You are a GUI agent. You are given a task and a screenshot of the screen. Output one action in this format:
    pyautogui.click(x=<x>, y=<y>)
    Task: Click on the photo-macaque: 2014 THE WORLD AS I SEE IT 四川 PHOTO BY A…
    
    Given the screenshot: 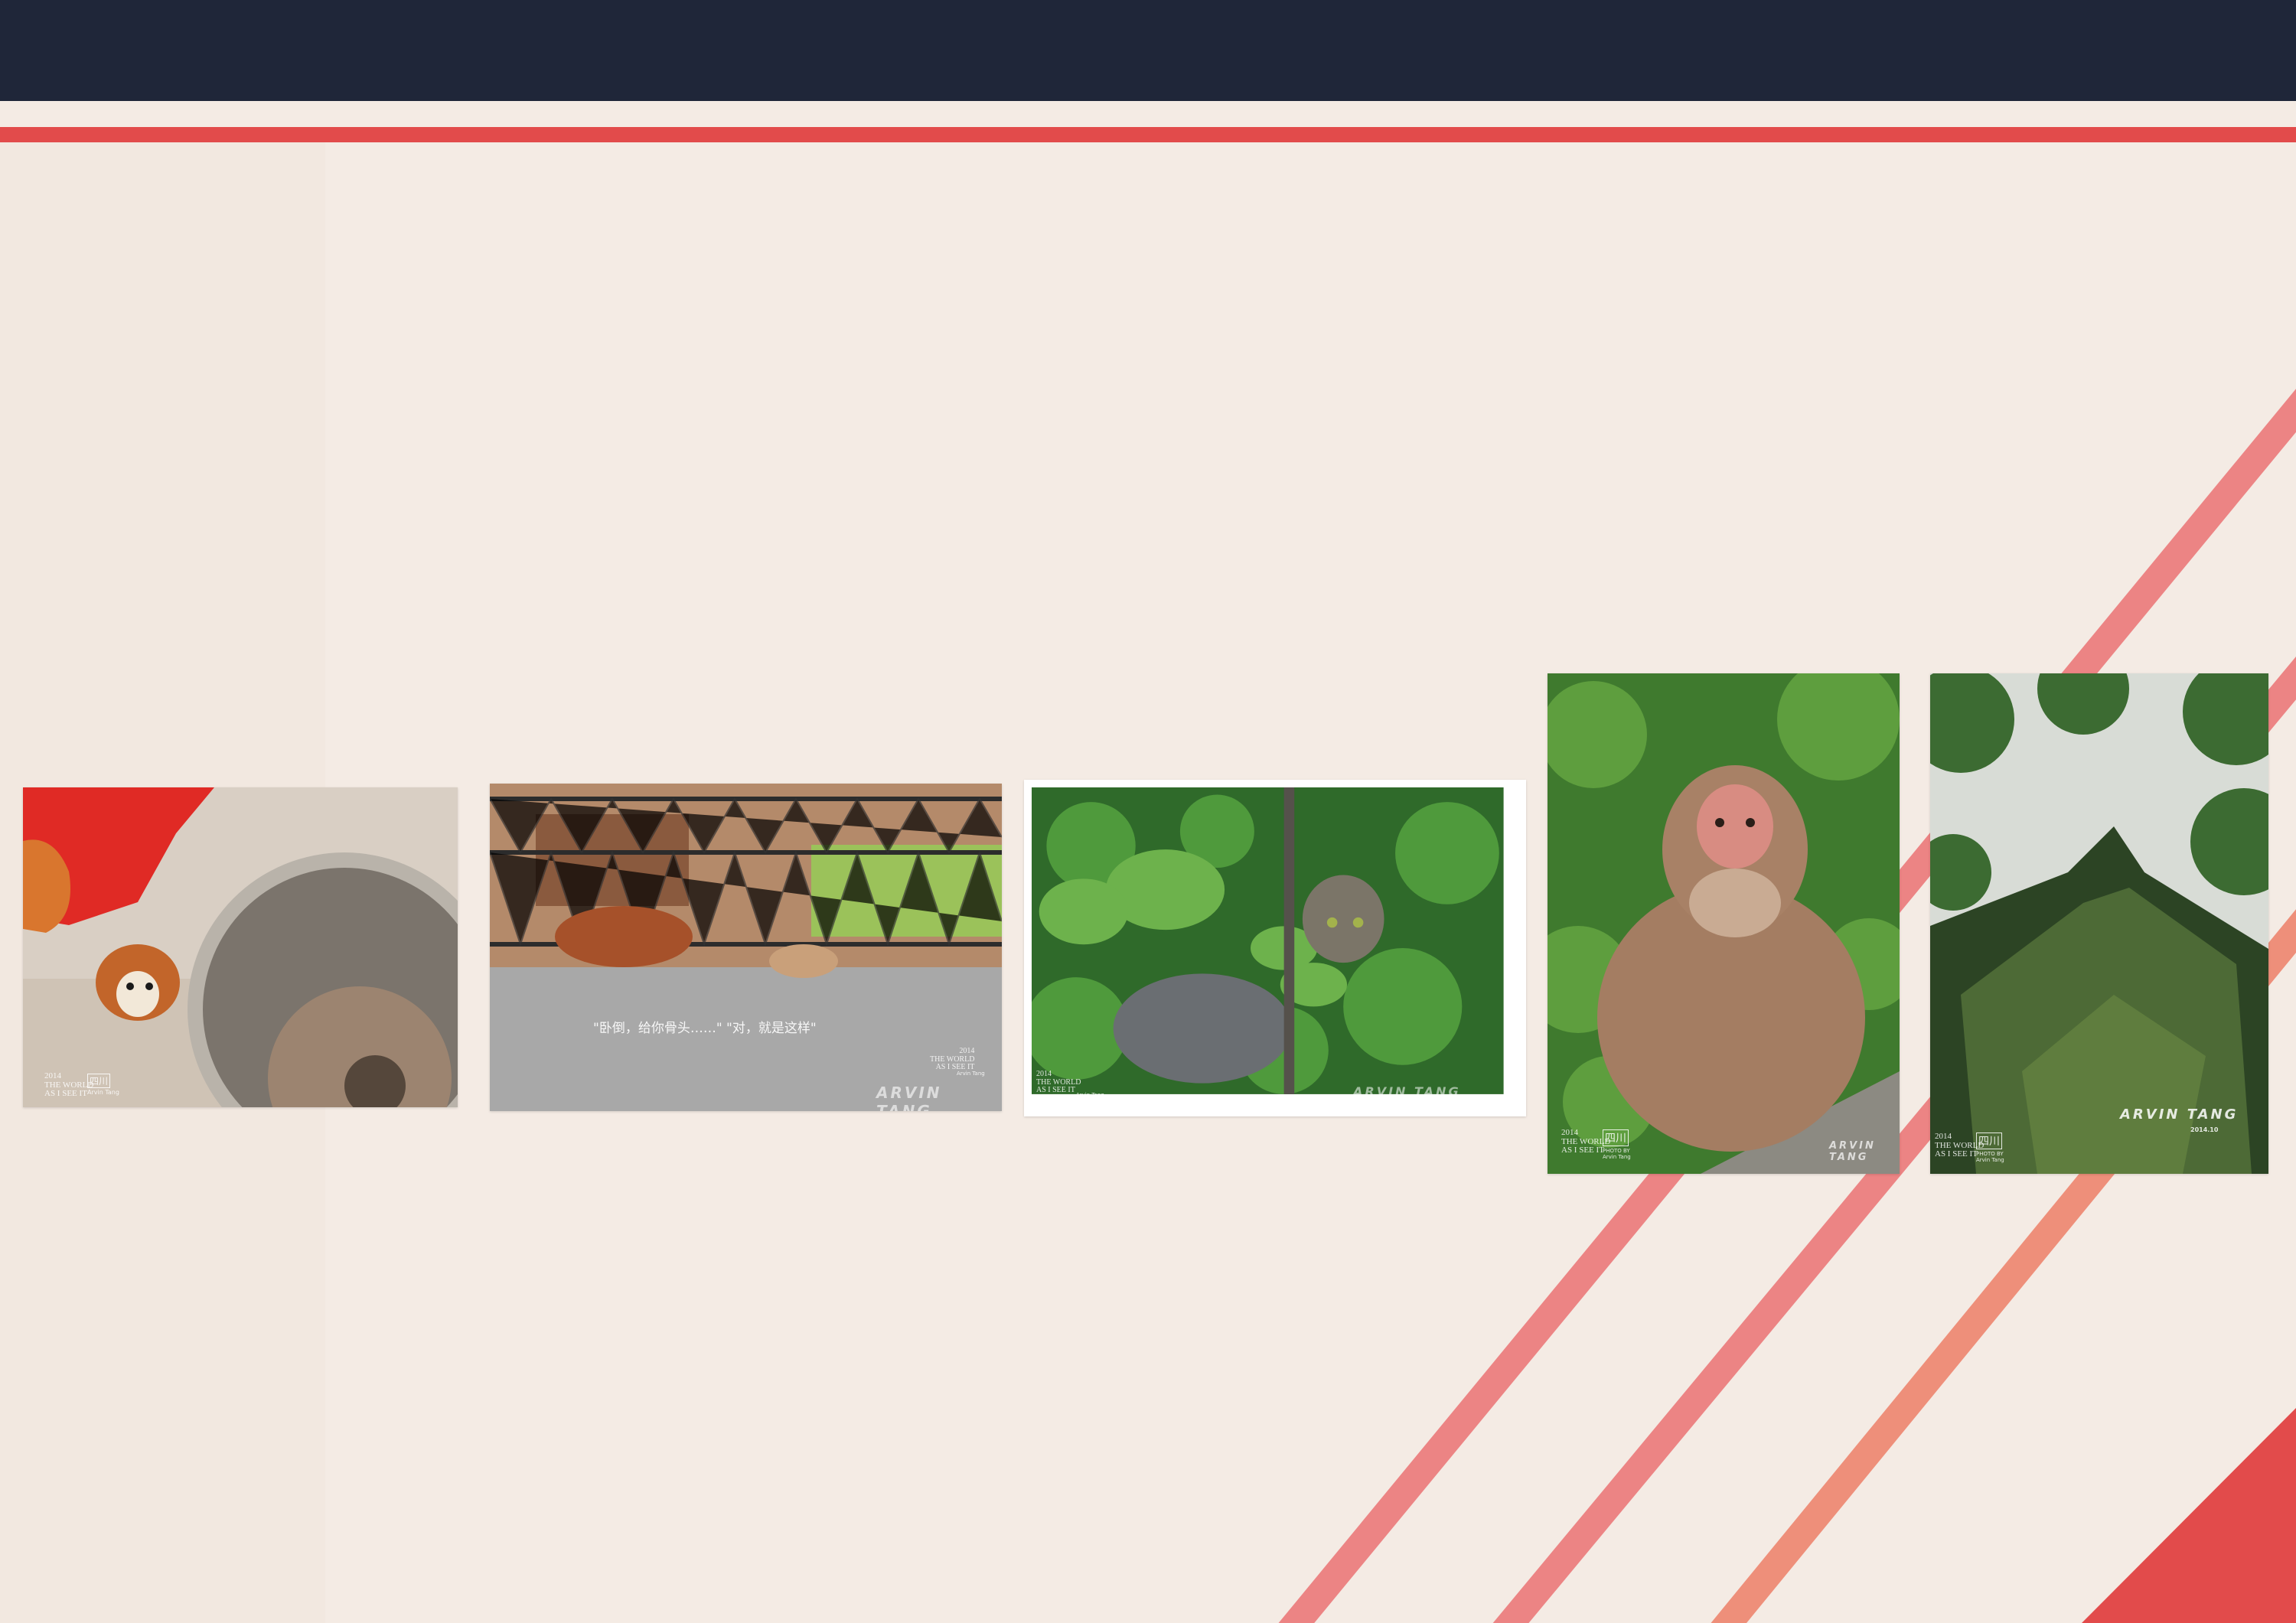 What is the action you would take?
    pyautogui.click(x=1724, y=924)
    